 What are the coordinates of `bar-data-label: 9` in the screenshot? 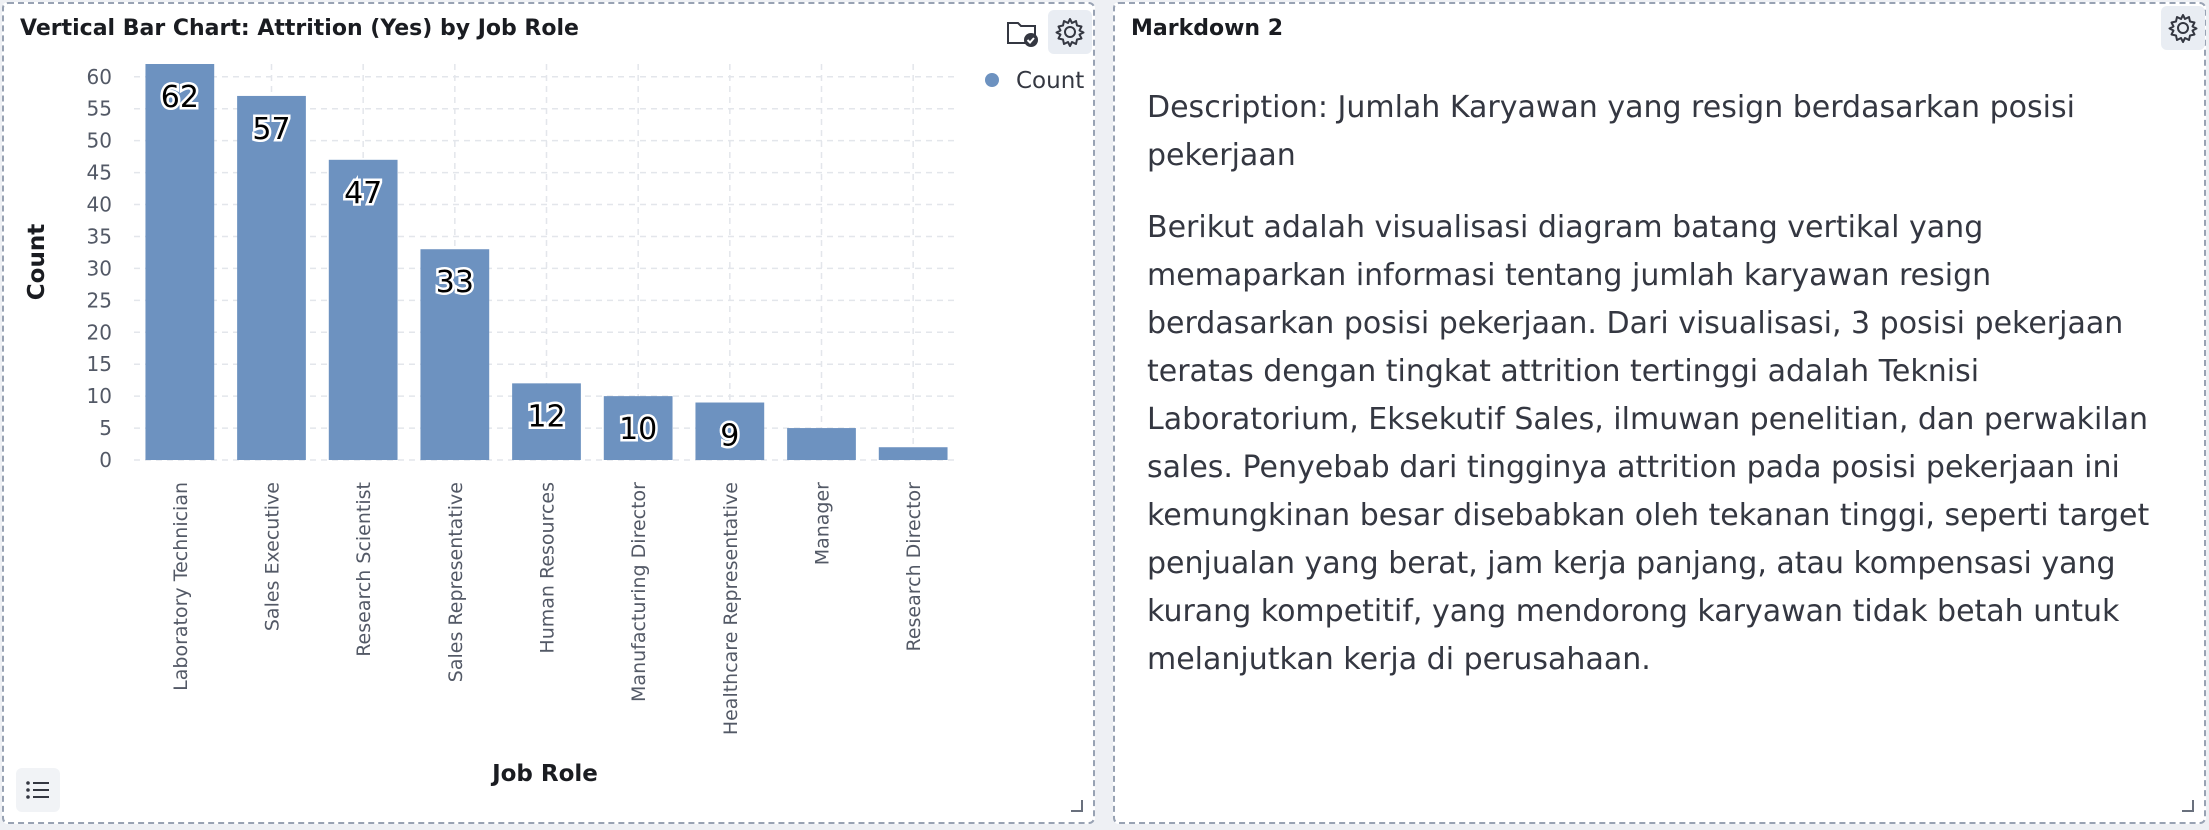 It's located at (729, 436).